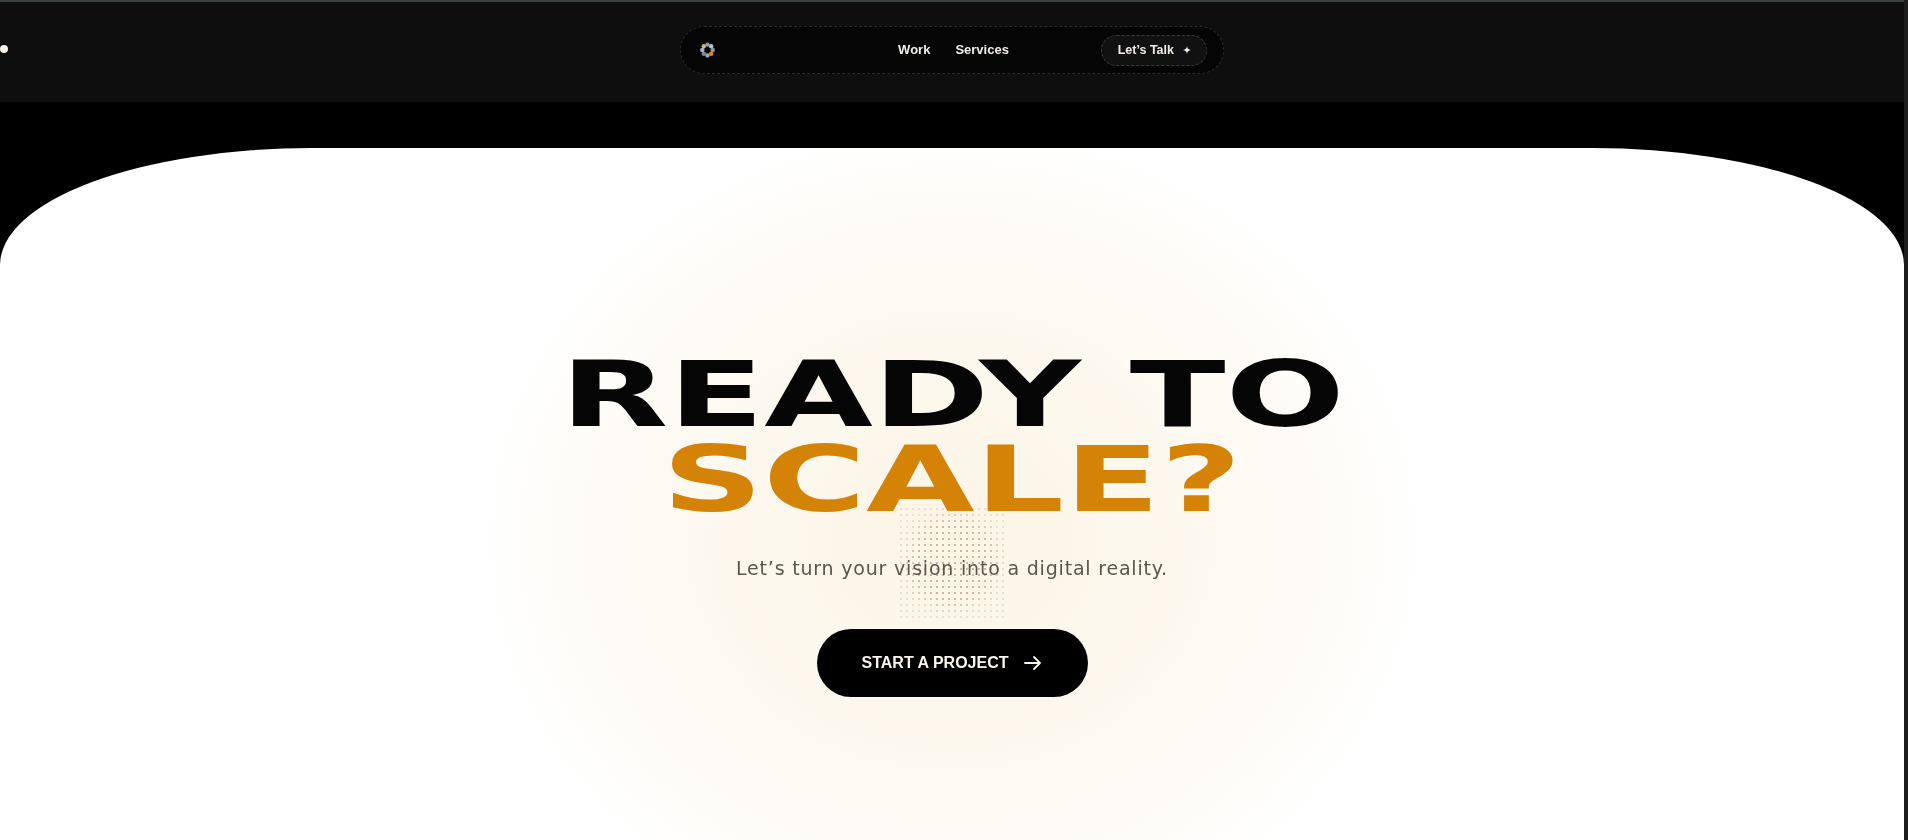 The height and width of the screenshot is (840, 1908). I want to click on sparkle-icon, so click(1187, 50).